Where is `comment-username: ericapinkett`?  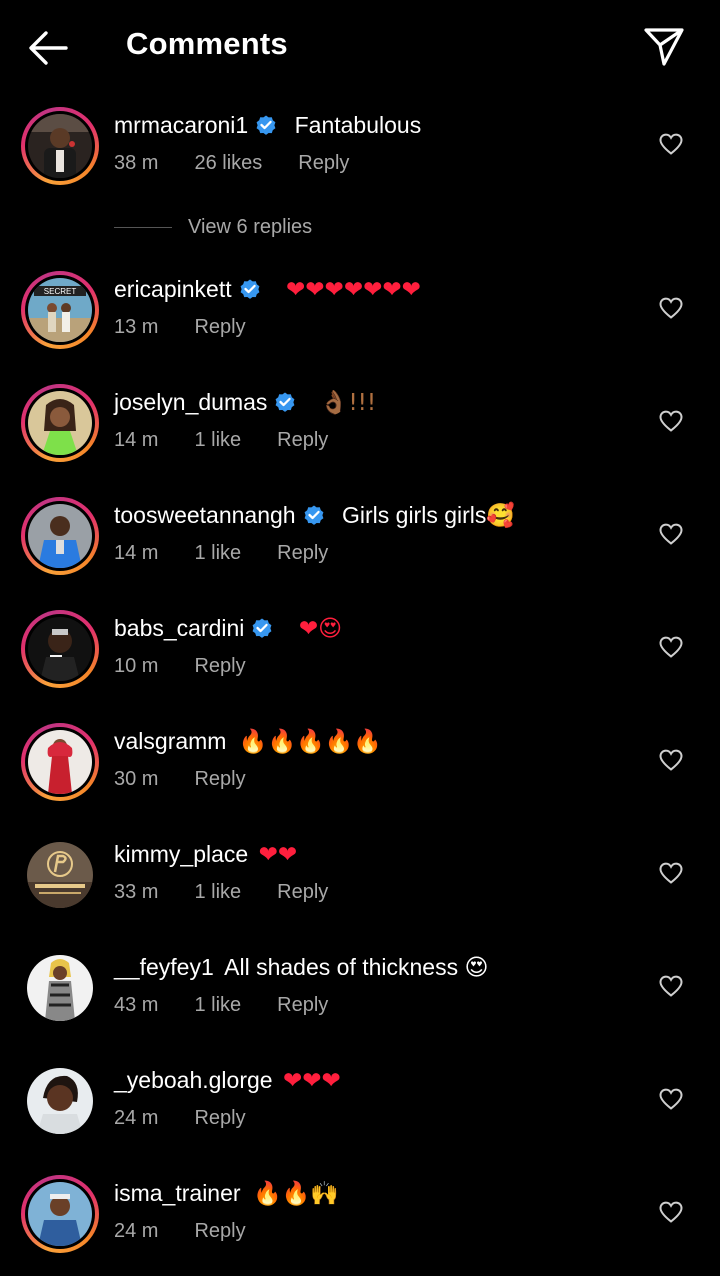 comment-username: ericapinkett is located at coordinates (173, 289).